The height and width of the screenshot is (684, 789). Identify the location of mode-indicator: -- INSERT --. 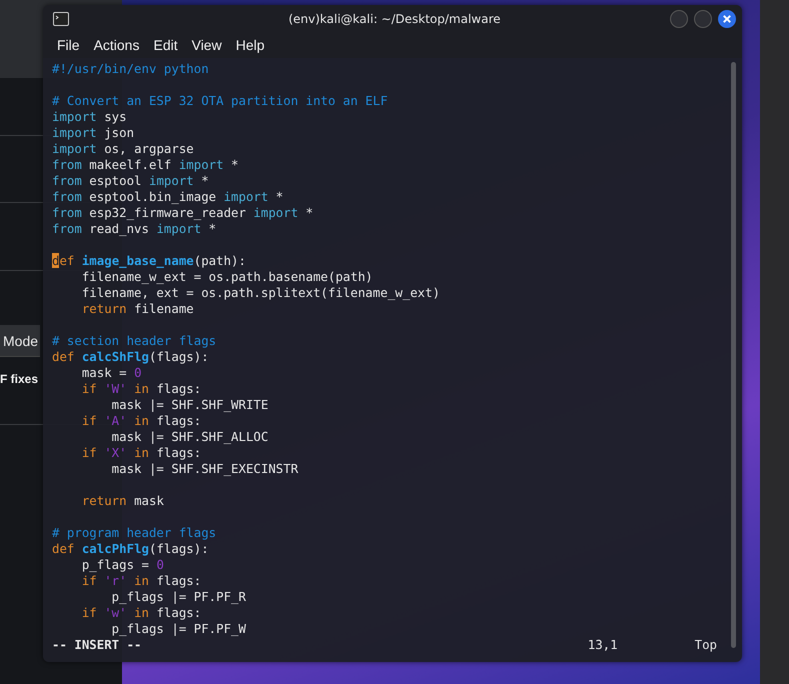
(97, 645).